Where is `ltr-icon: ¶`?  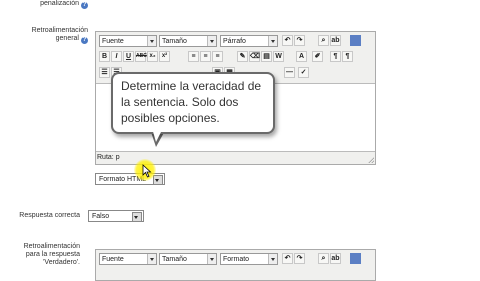 ltr-icon: ¶ is located at coordinates (335, 56).